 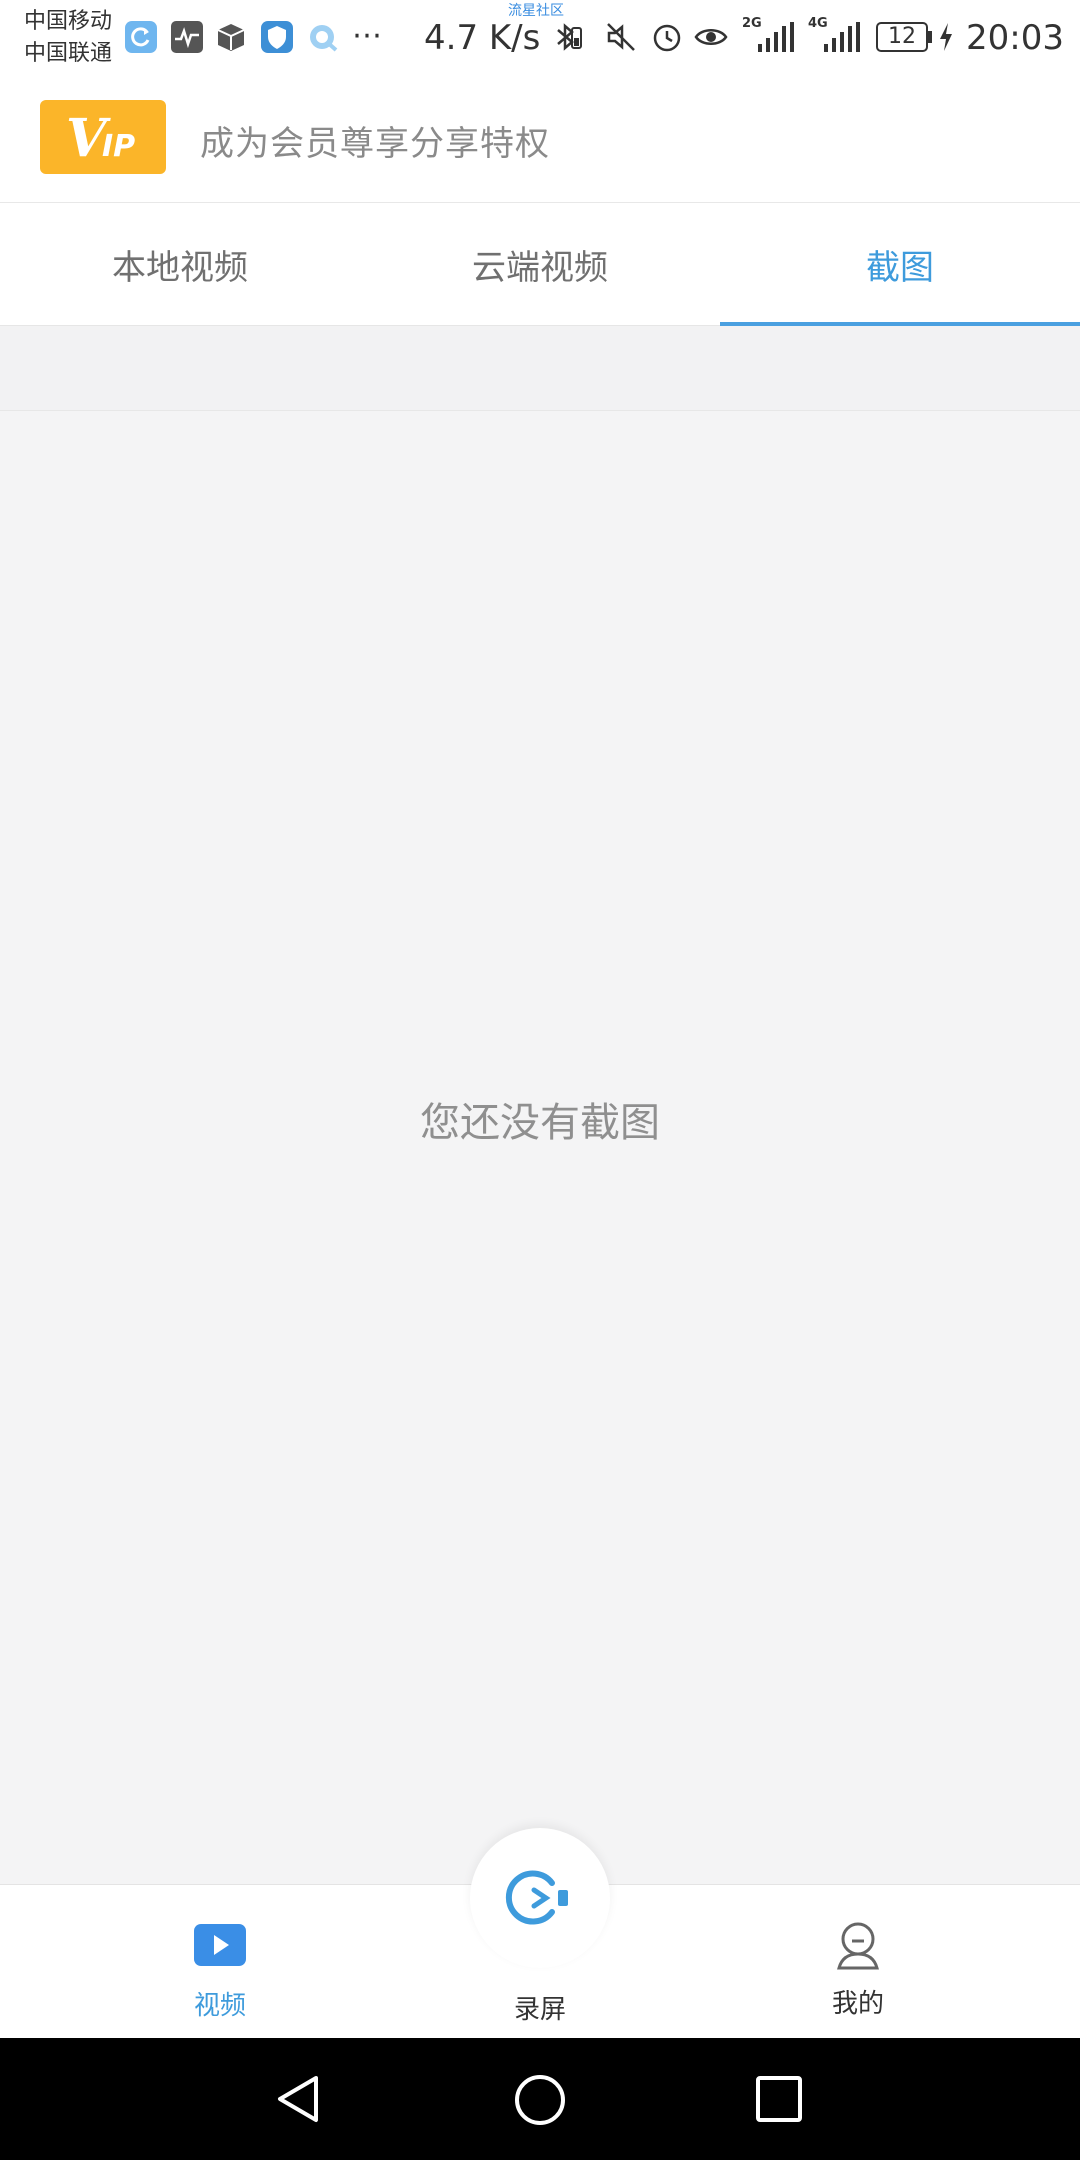 What do you see at coordinates (118, 146) in the screenshot?
I see `vip-logo-ip: IP` at bounding box center [118, 146].